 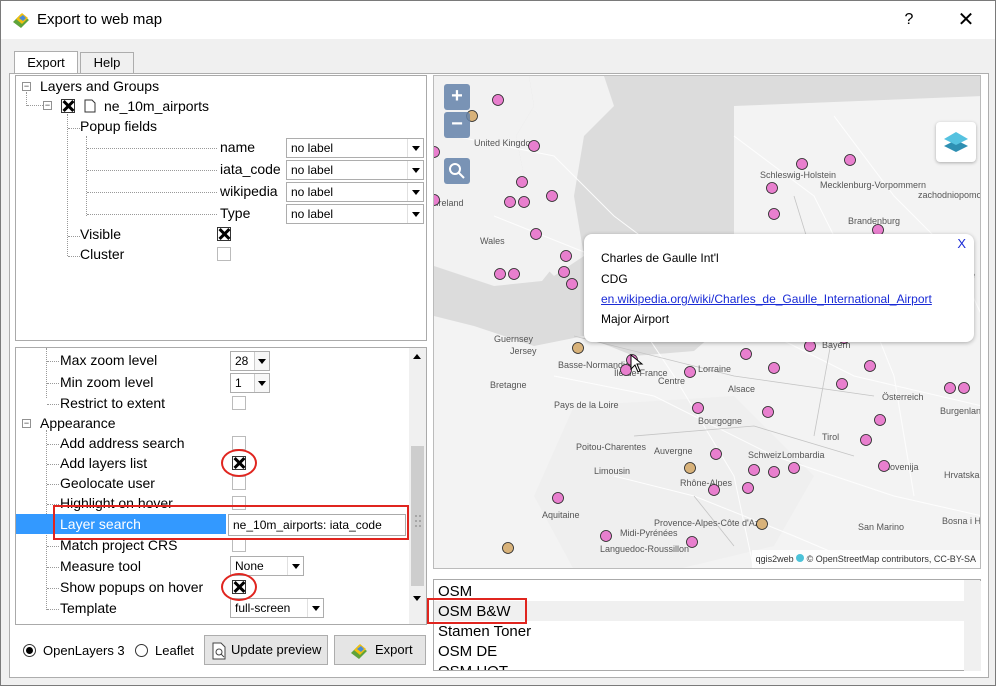 I want to click on list-item: Stamen Toner, so click(x=484, y=631).